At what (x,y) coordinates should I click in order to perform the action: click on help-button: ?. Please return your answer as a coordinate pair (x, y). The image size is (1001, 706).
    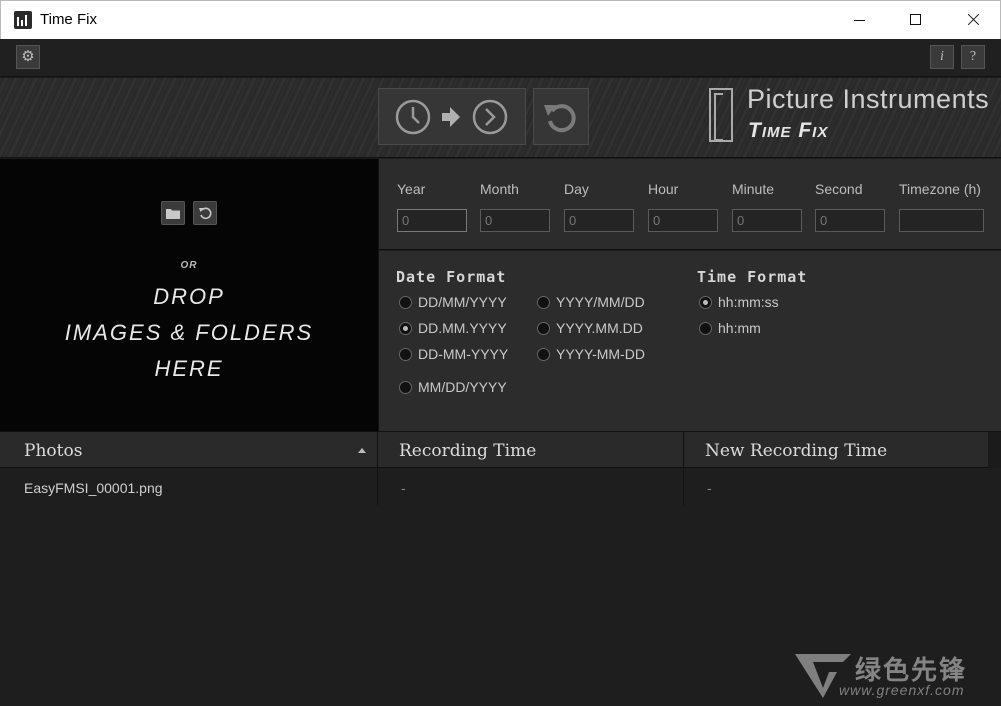
    Looking at the image, I should click on (973, 57).